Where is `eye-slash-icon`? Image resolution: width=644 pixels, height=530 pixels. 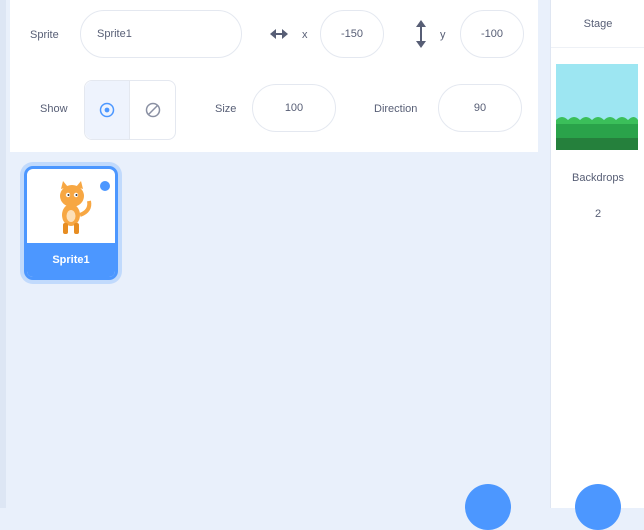
eye-slash-icon is located at coordinates (153, 110).